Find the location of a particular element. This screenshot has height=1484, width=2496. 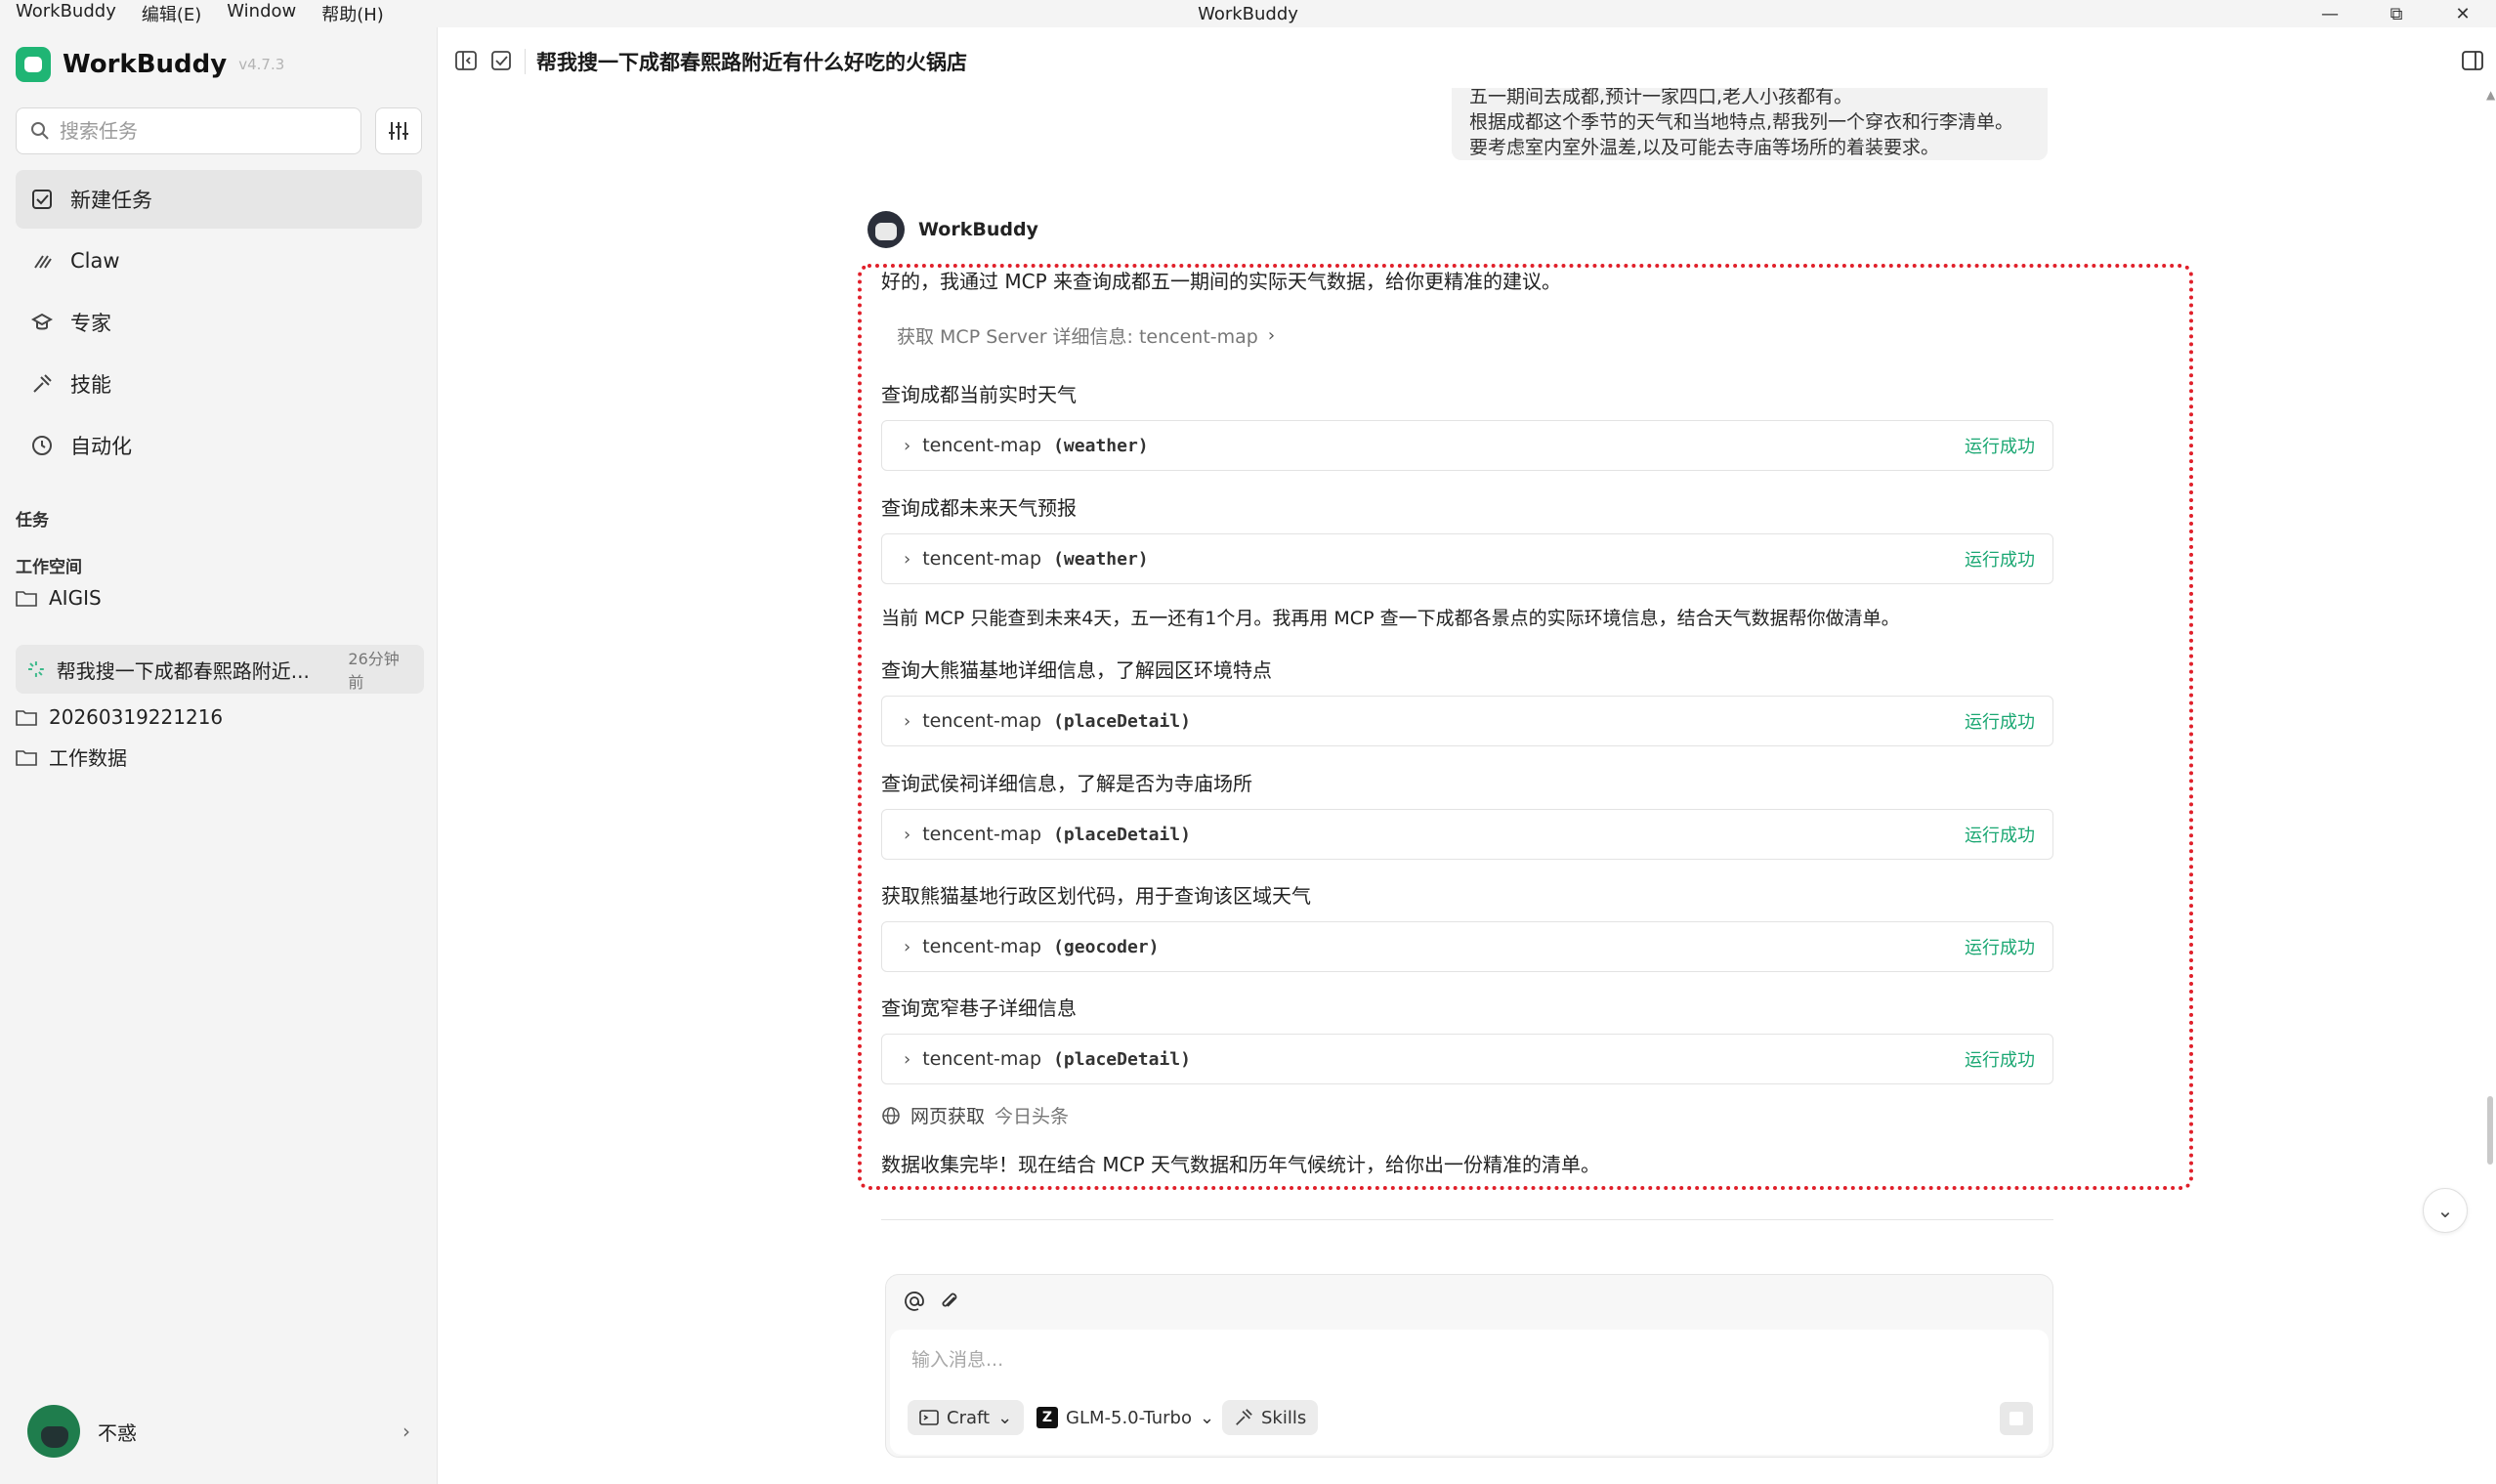

user-message-line: 五一期间去成都,预计一家四口,老人小孩都有。 is located at coordinates (1661, 97).